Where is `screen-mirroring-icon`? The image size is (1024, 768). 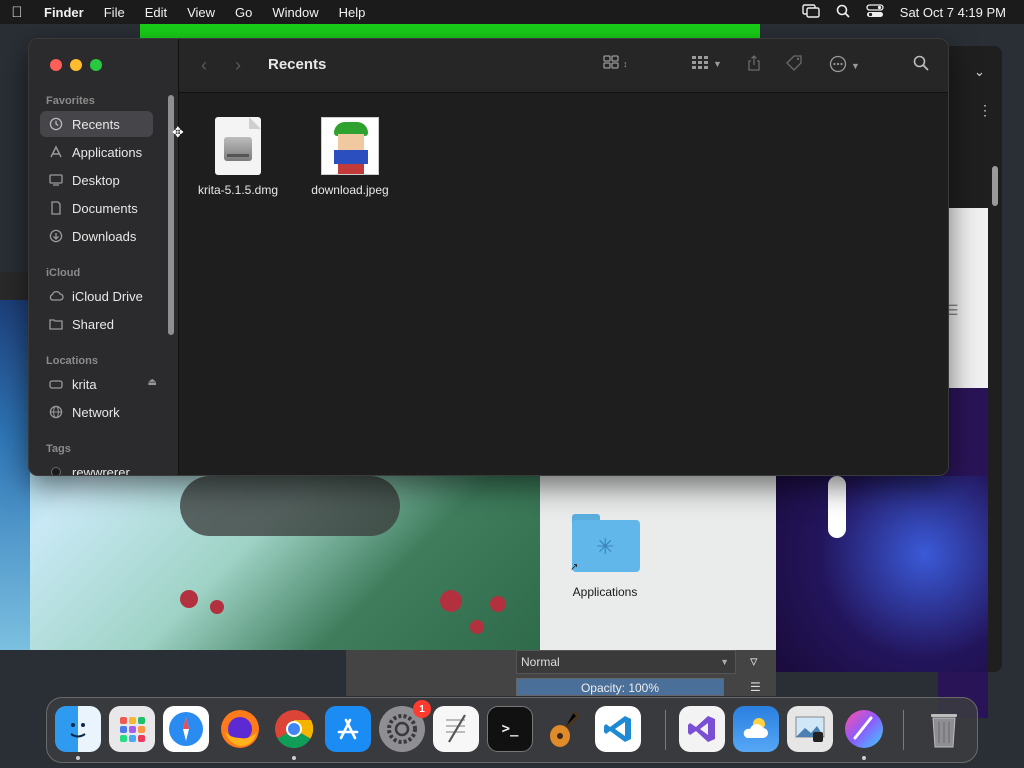
screen-mirroring-icon is located at coordinates (811, 12).